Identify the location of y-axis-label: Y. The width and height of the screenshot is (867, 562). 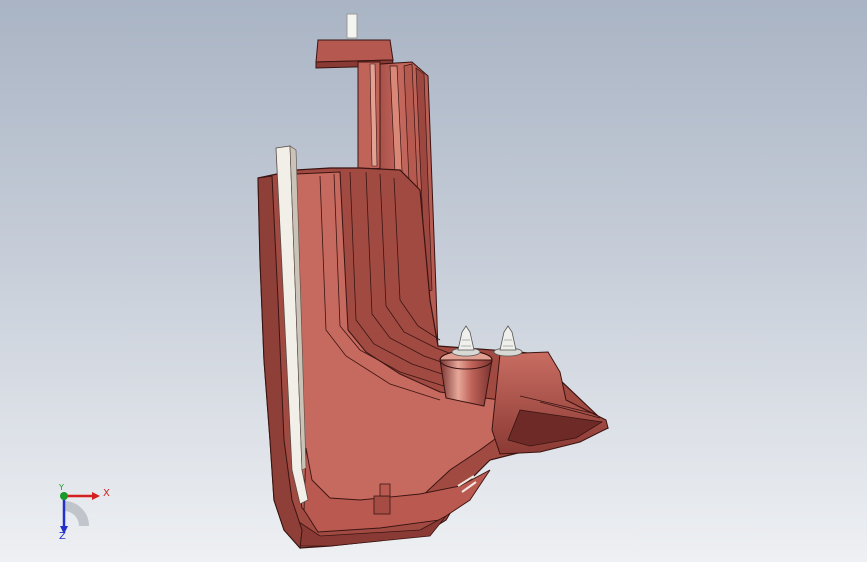
(61, 487).